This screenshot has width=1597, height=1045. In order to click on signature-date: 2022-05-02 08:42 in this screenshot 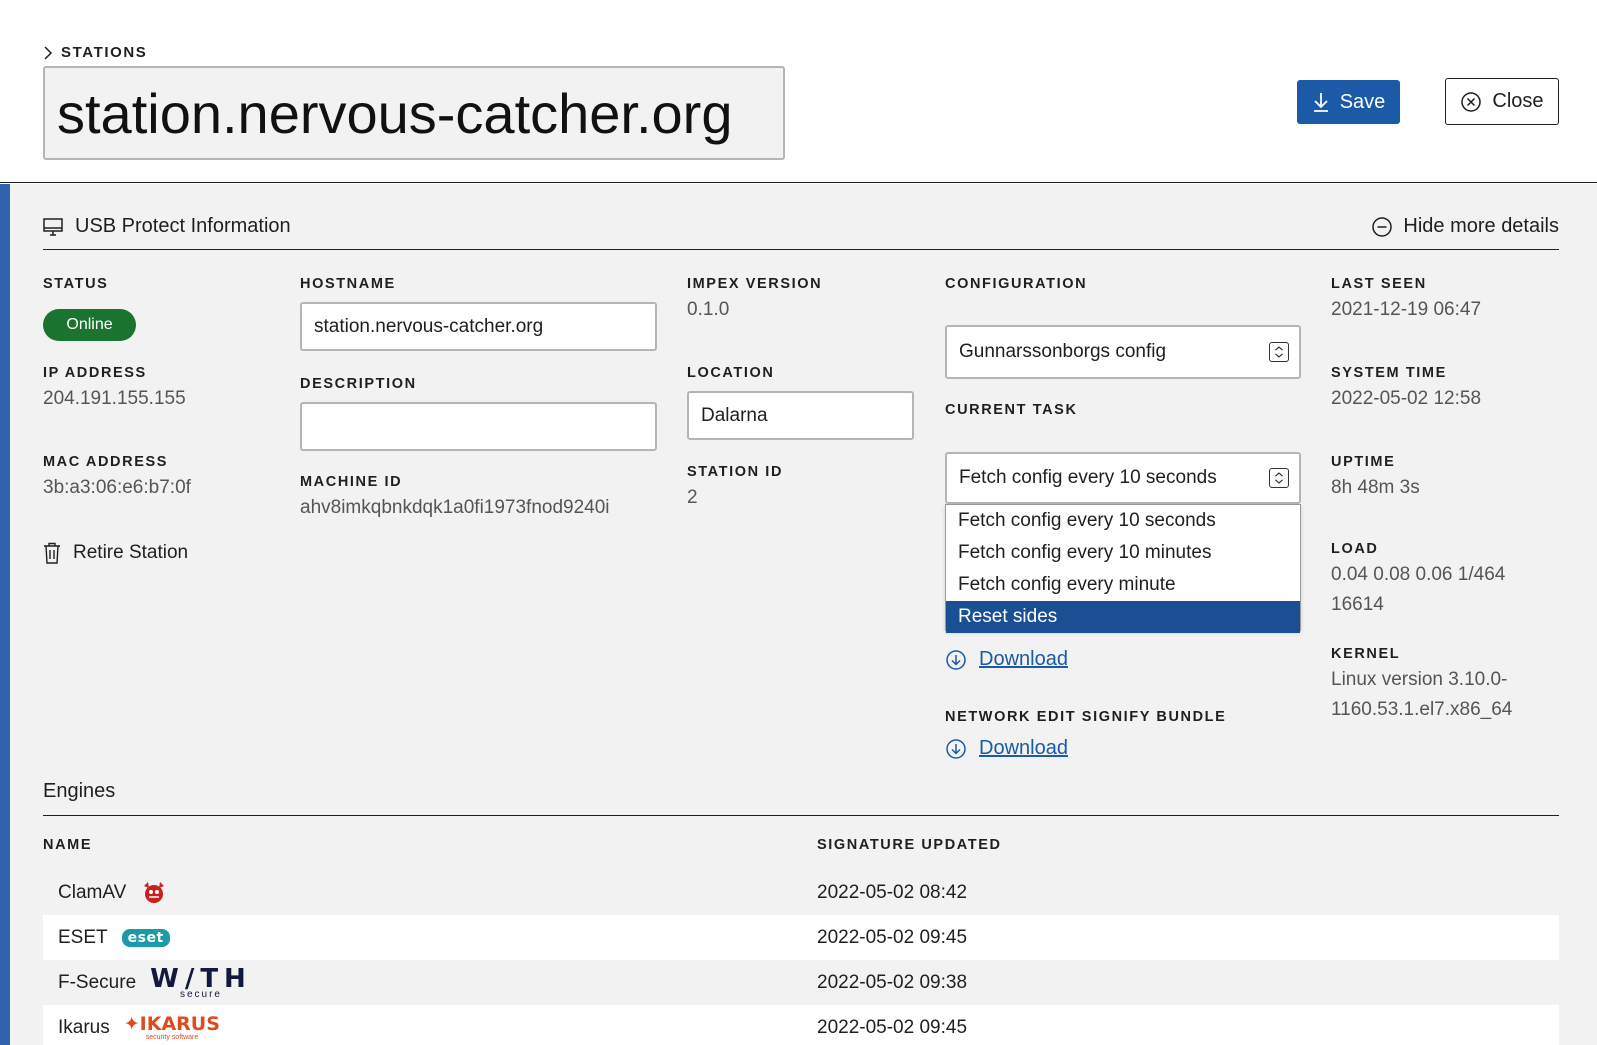, I will do `click(892, 892)`.